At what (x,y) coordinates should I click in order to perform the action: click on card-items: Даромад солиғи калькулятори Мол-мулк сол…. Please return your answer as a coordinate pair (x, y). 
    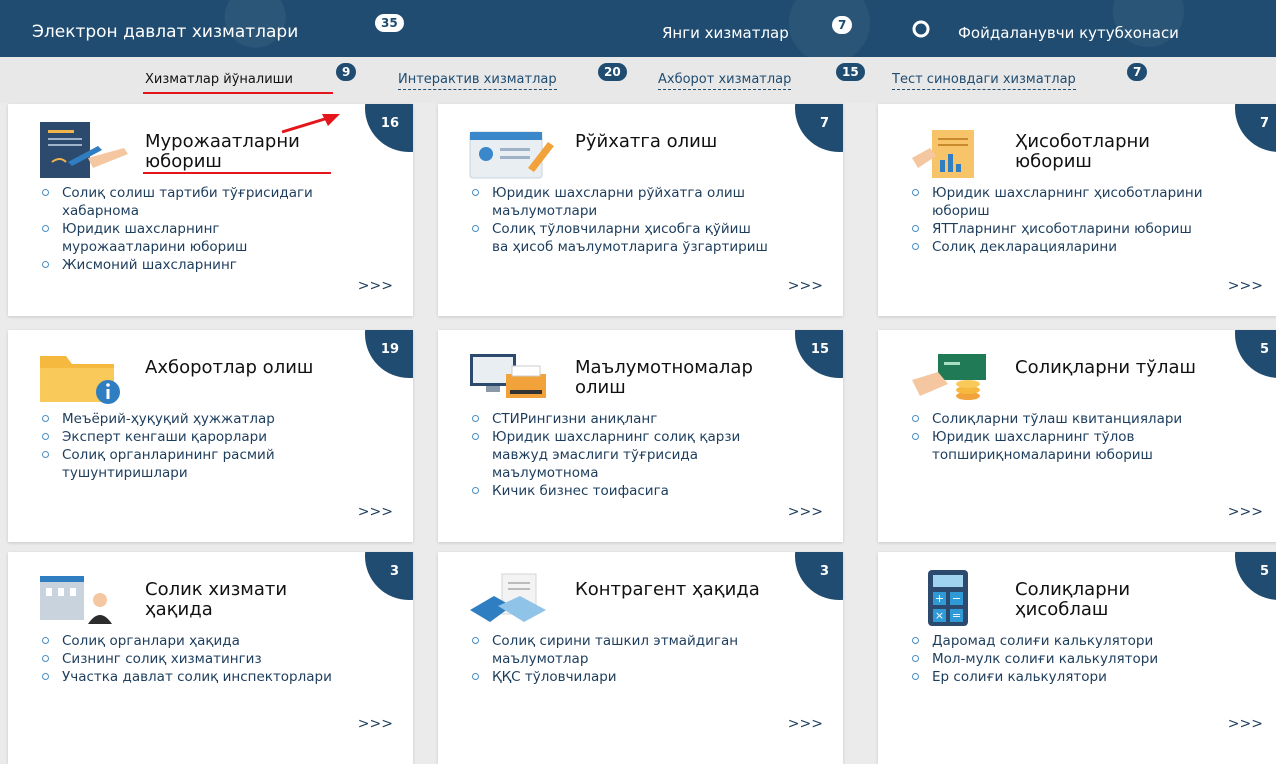
    Looking at the image, I should click on (1060, 659).